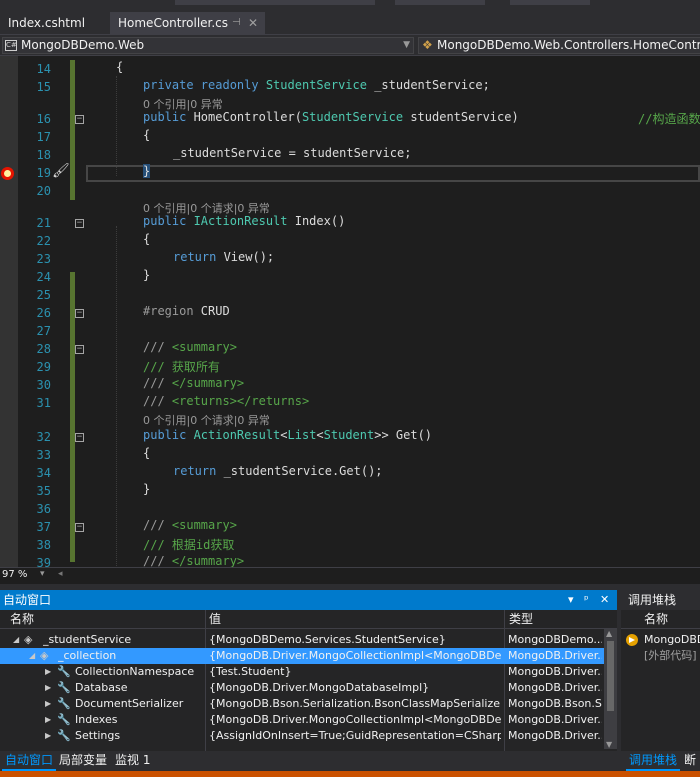  I want to click on quick-actions-brush-icon: 🖌, so click(61, 171).